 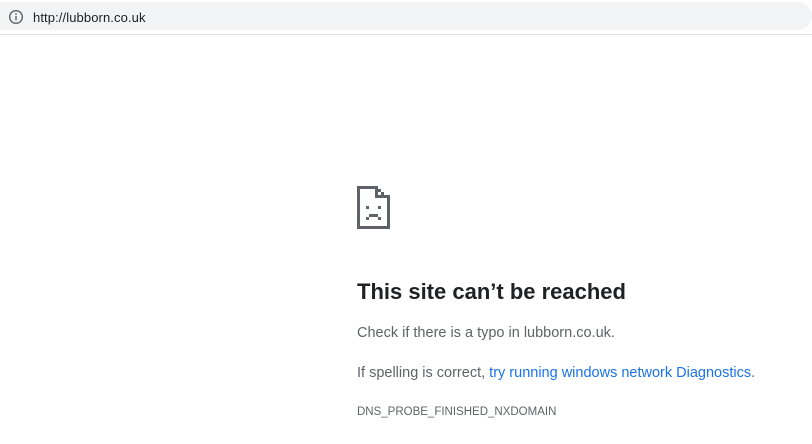 What do you see at coordinates (423, 373) in the screenshot?
I see `spelling-suggestion-prefix: If spelling is correct,` at bounding box center [423, 373].